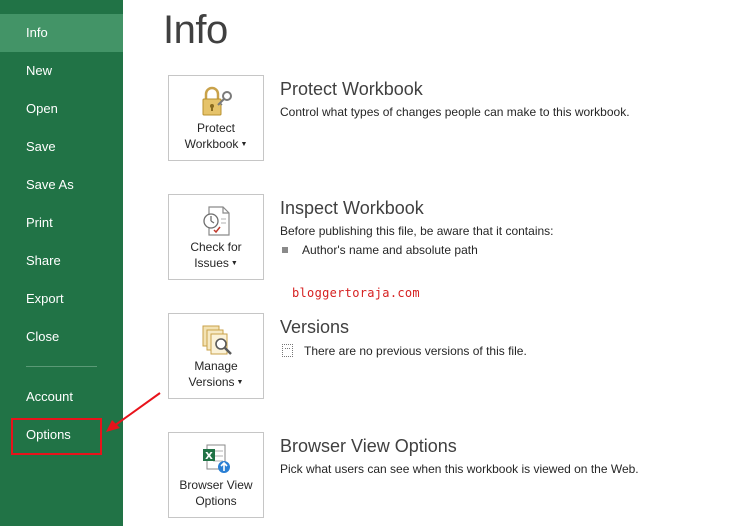 The width and height of the screenshot is (737, 526). What do you see at coordinates (368, 446) in the screenshot?
I see `browser-view-options-title: Browser View Options` at bounding box center [368, 446].